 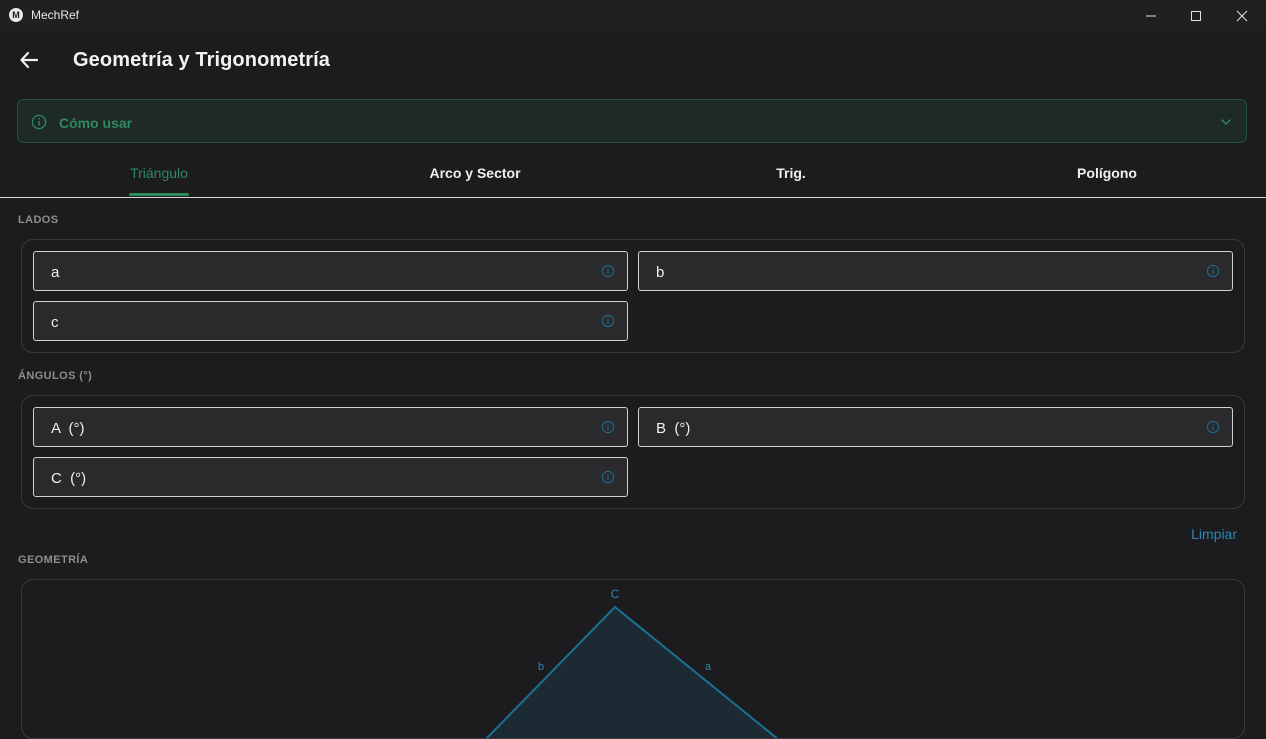 What do you see at coordinates (474, 173) in the screenshot?
I see `tab-arc-sector: Arco y Sector` at bounding box center [474, 173].